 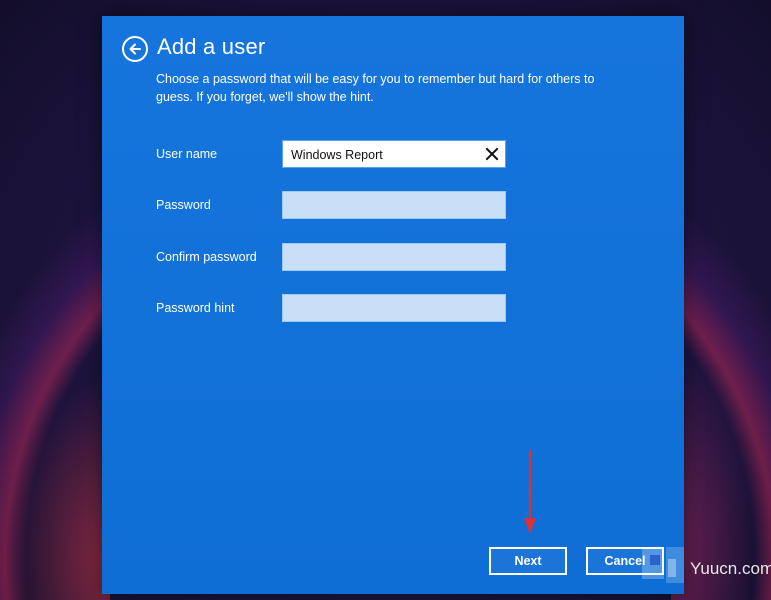 What do you see at coordinates (195, 308) in the screenshot?
I see `password-hint-label: Password hint` at bounding box center [195, 308].